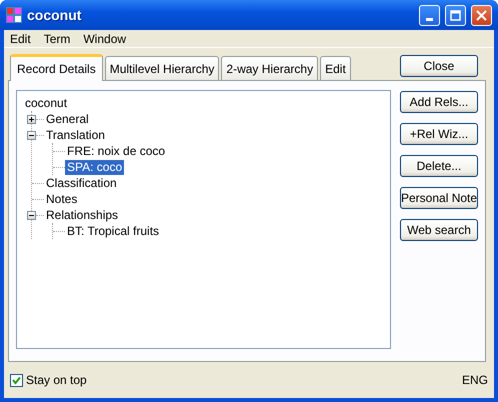  Describe the element at coordinates (162, 68) in the screenshot. I see `tab: Multilevel Hierarchy` at that location.